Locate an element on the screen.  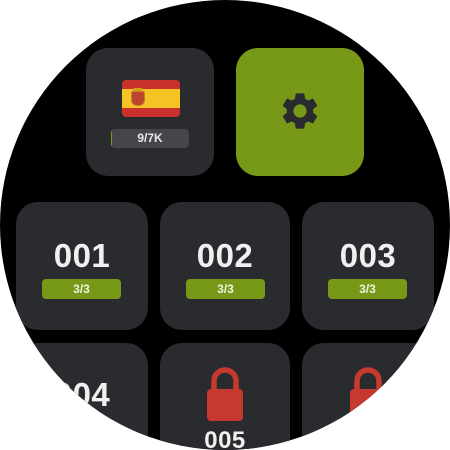
level-number: 002 is located at coordinates (225, 255).